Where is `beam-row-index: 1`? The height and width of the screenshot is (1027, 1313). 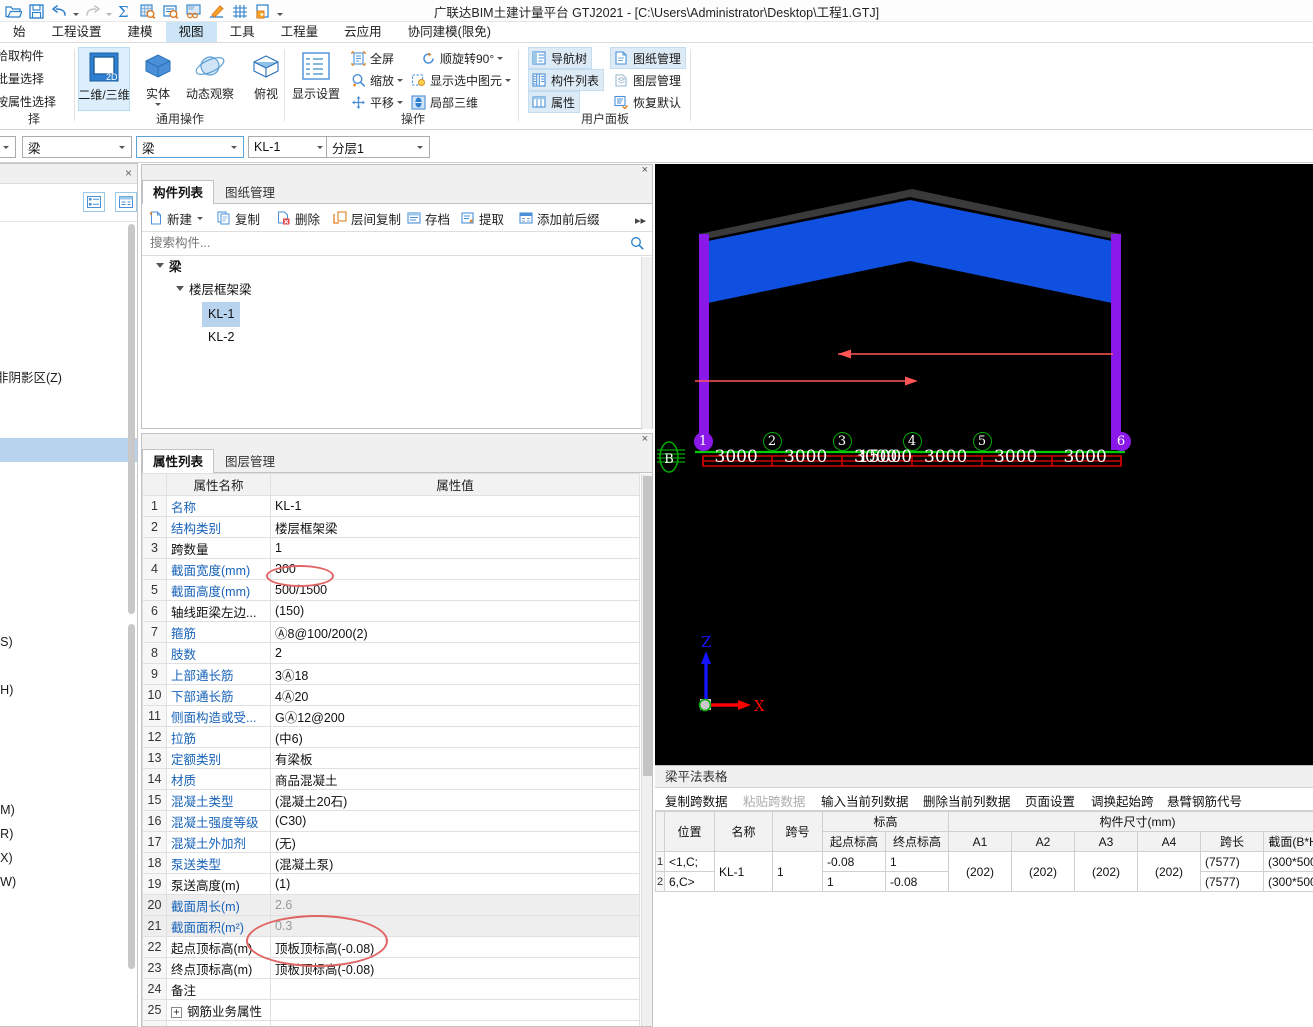 beam-row-index: 1 is located at coordinates (660, 861).